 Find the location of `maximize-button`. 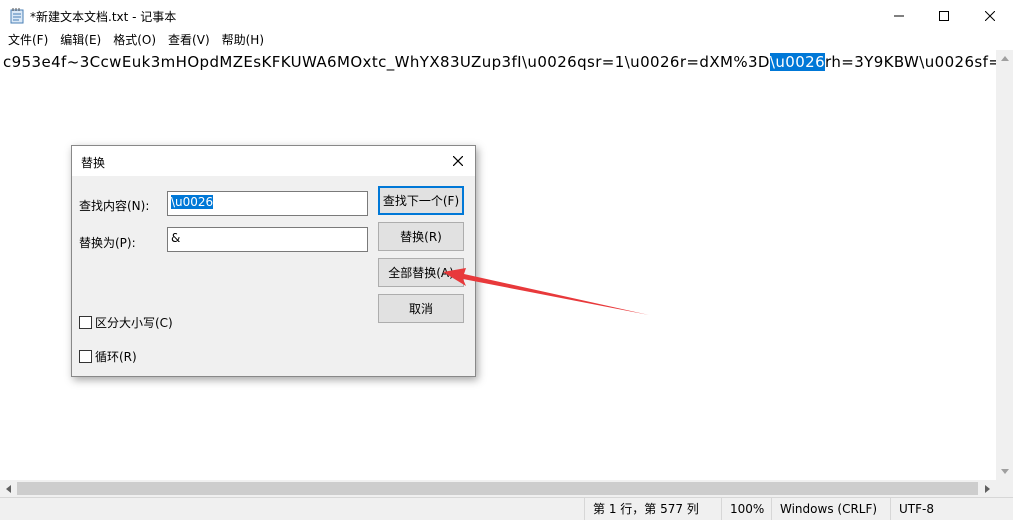

maximize-button is located at coordinates (944, 15).